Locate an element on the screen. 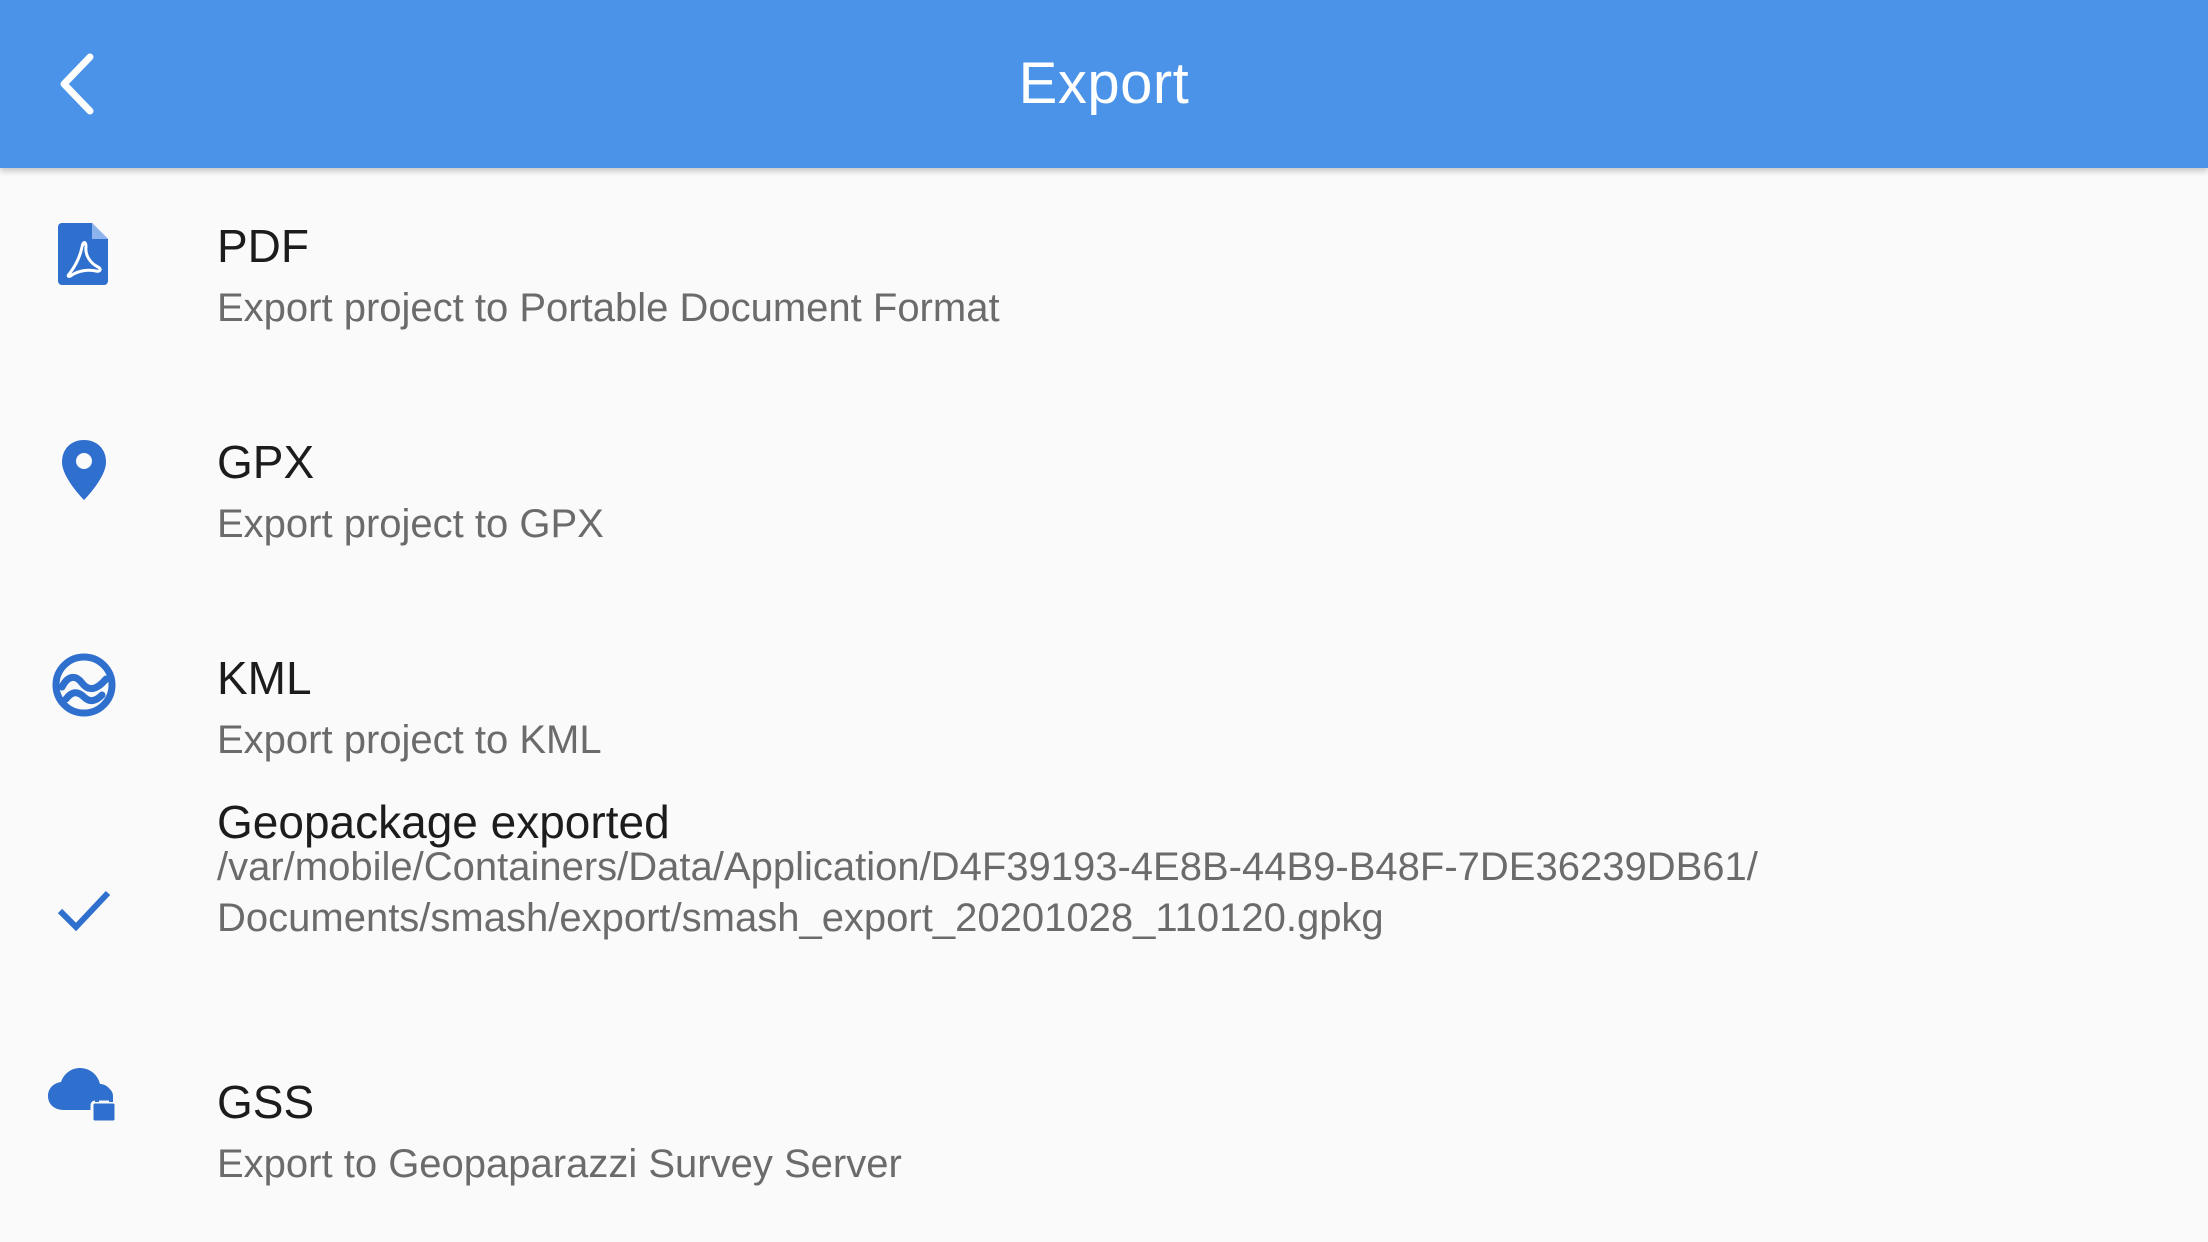  item-subtitle: Export to Geopaparazzi Survey Server is located at coordinates (559, 1164).